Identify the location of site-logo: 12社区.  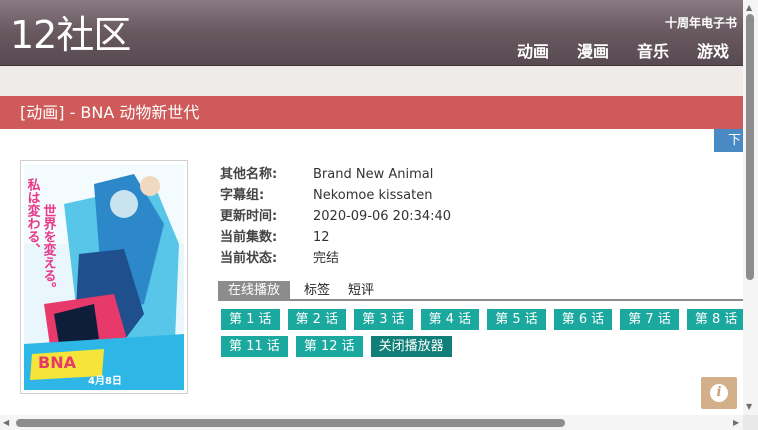
(70, 35).